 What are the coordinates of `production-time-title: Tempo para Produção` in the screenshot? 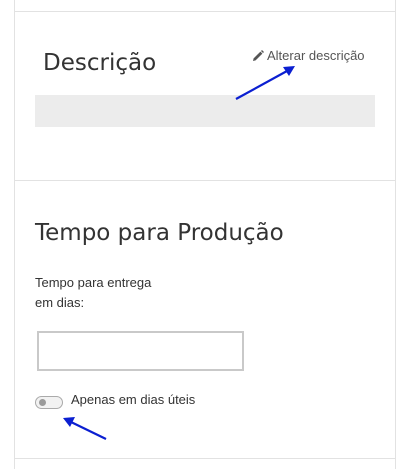 It's located at (159, 233).